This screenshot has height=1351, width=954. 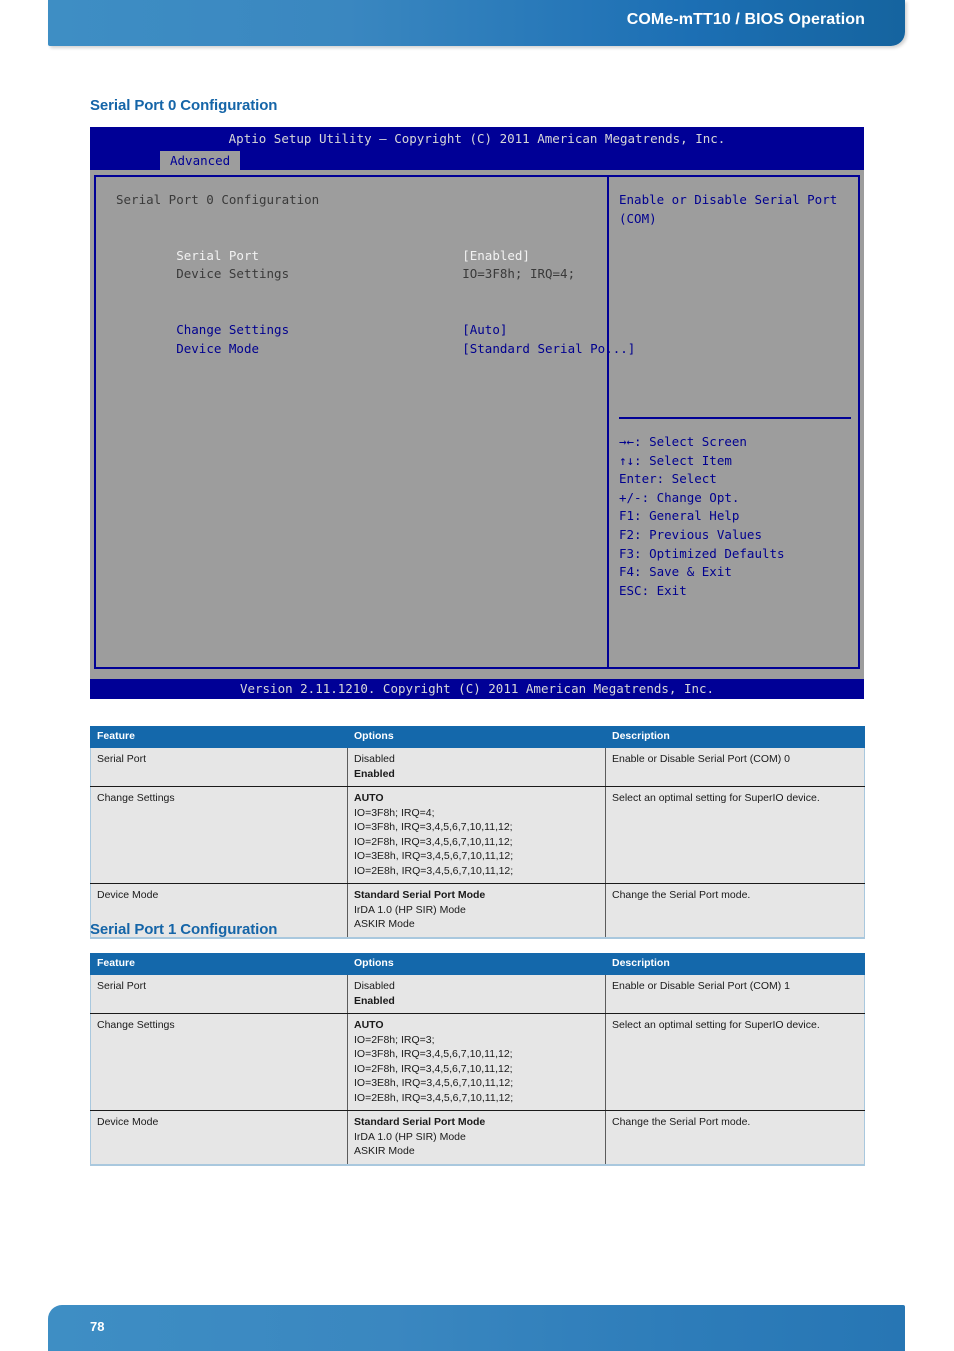 I want to click on bios-key-f4-save-exit: F4: Save & Exit, so click(x=675, y=572).